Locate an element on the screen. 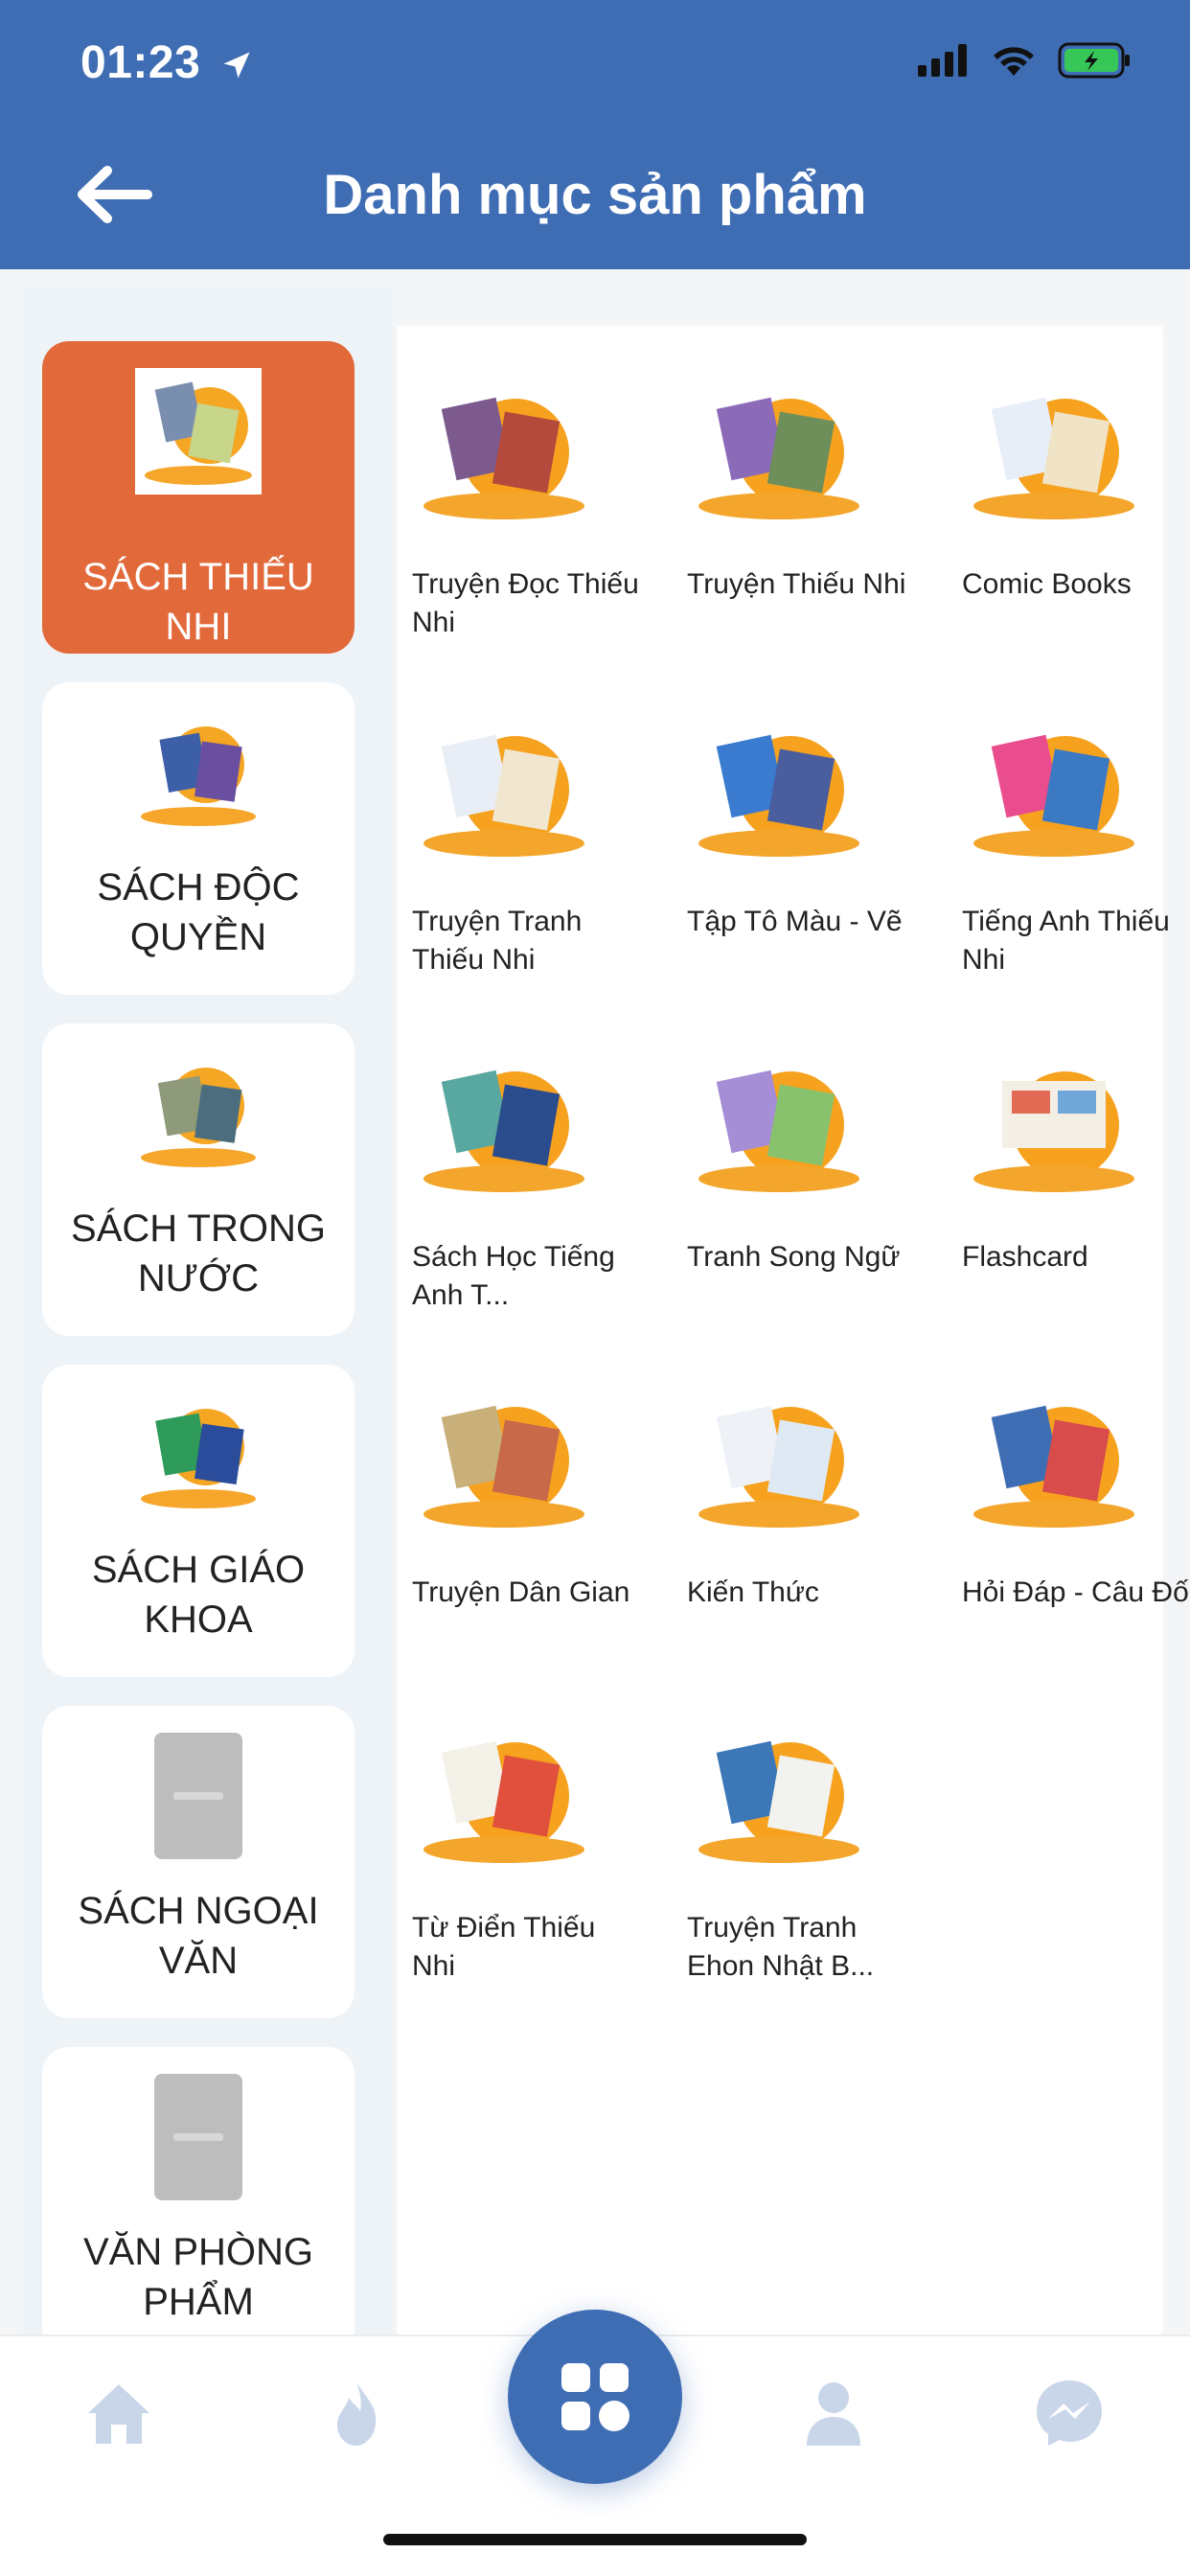 The height and width of the screenshot is (2576, 1190). grid-item-label: Truyện Tranh Thiếu Nhi is located at coordinates (498, 941).